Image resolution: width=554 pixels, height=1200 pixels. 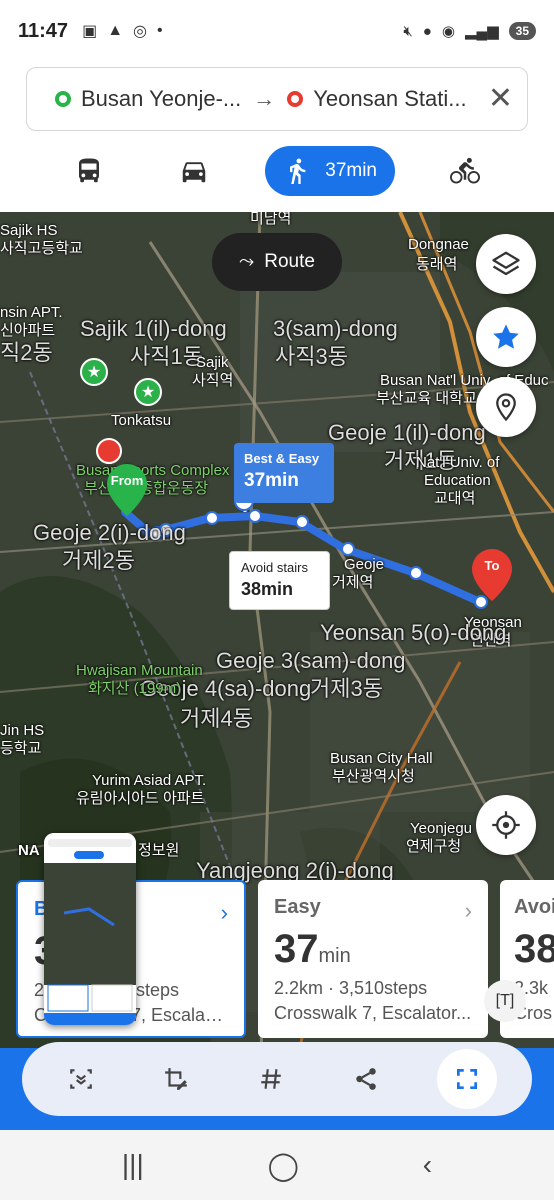 I want to click on from-pin: From, so click(x=127, y=490).